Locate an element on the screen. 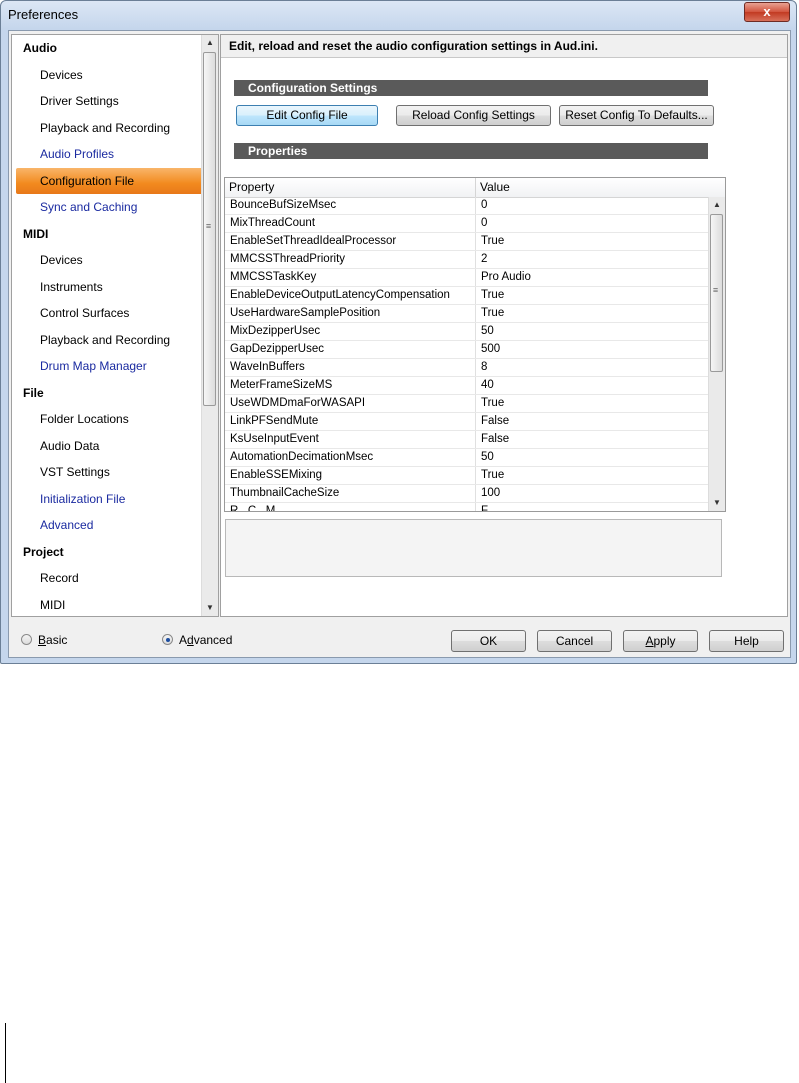 The width and height of the screenshot is (799, 1083). table-row: ThumbnailCacheSize 100 is located at coordinates (467, 494).